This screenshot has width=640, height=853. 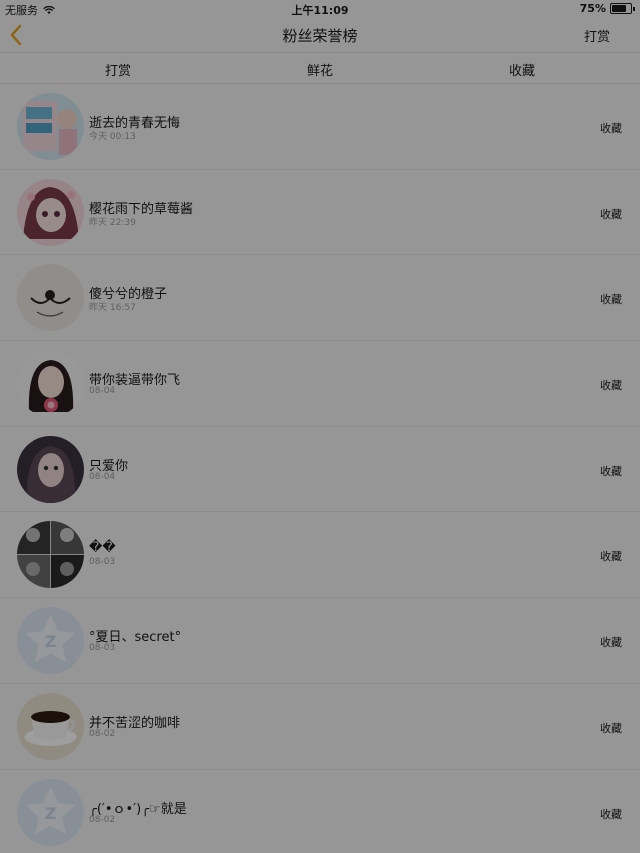 I want to click on list-item: 带你装逼带你飞 08-04 收藏, so click(x=320, y=384).